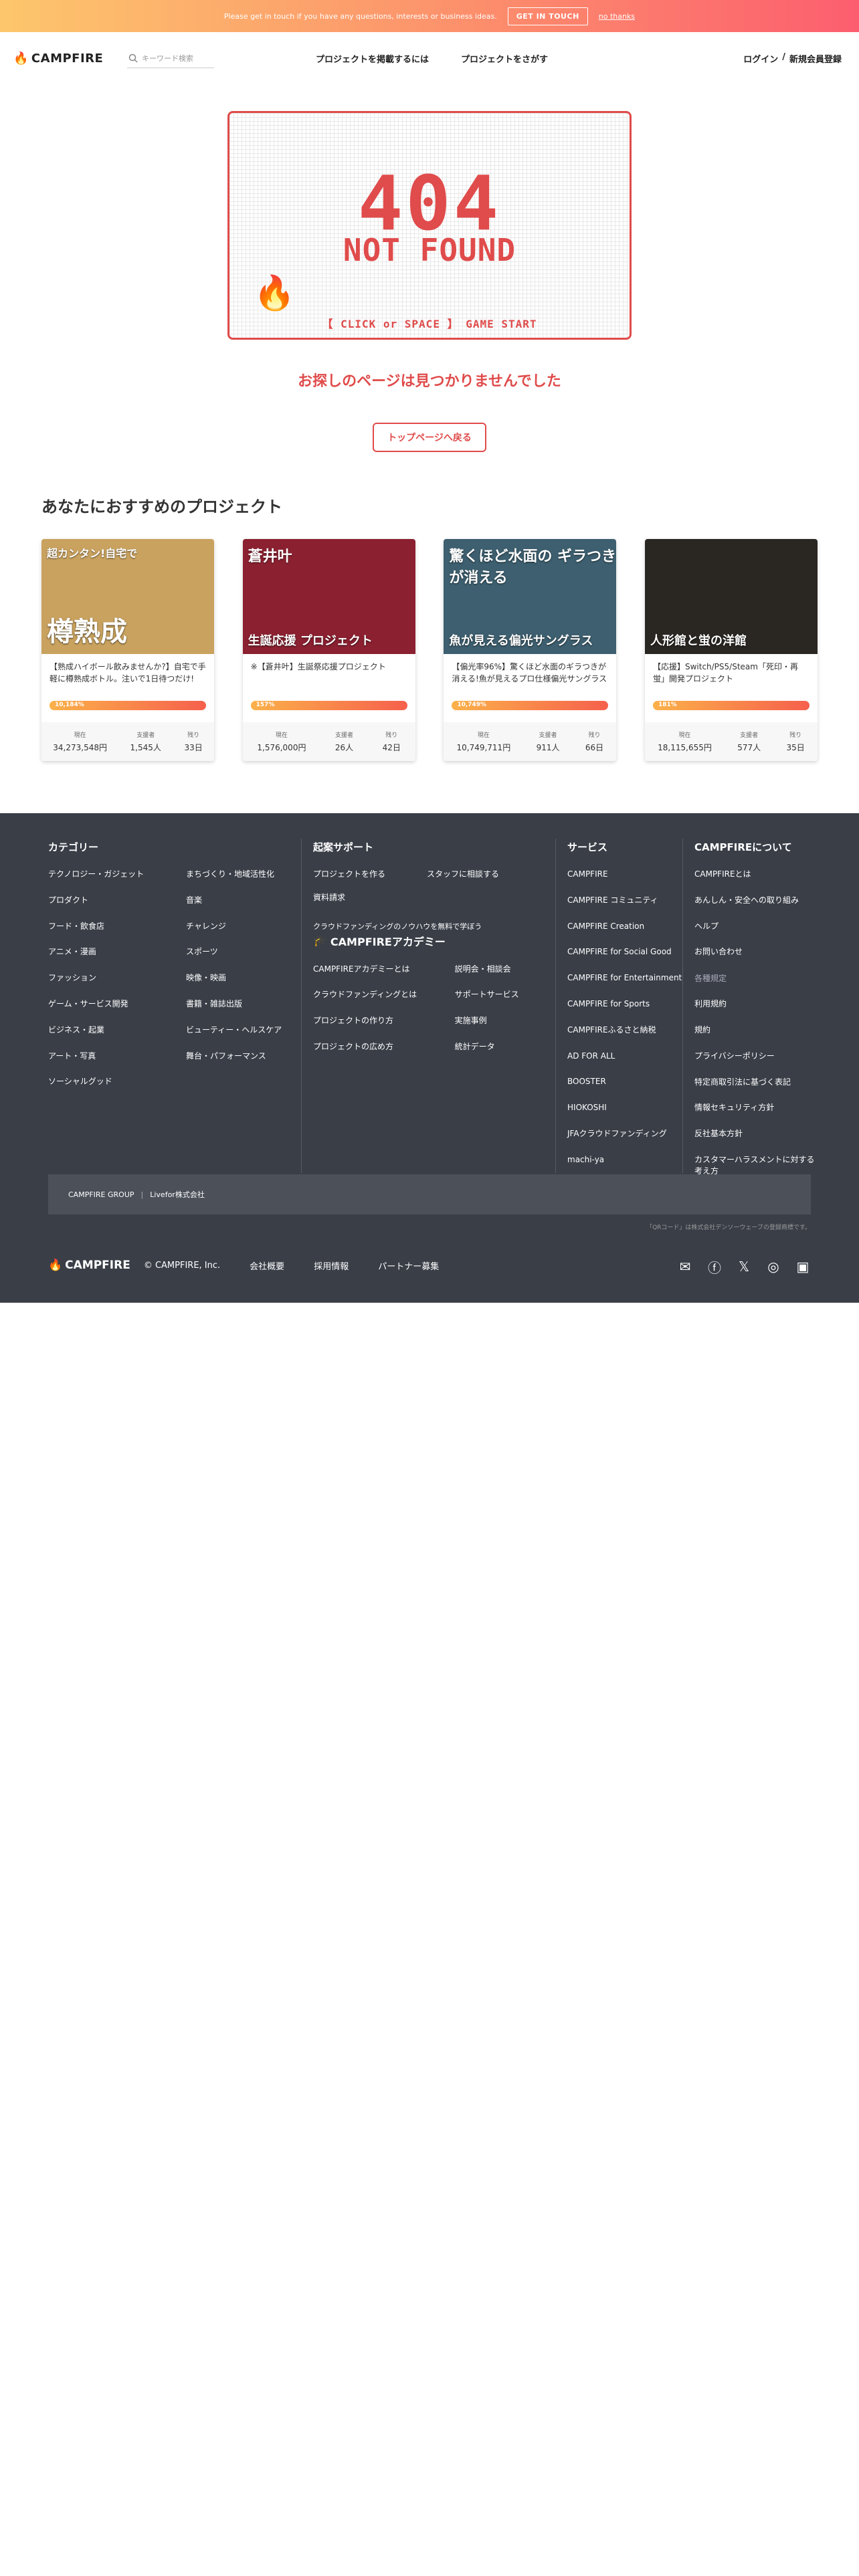 This screenshot has width=859, height=2576. I want to click on footer-service-link: HIOKOSHI, so click(627, 1107).